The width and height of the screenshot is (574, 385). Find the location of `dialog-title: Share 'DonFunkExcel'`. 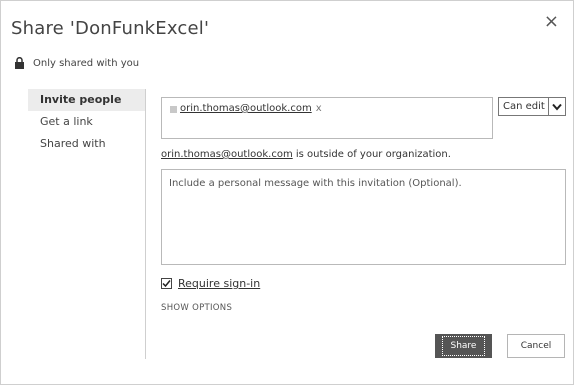

dialog-title: Share 'DonFunkExcel' is located at coordinates (110, 28).